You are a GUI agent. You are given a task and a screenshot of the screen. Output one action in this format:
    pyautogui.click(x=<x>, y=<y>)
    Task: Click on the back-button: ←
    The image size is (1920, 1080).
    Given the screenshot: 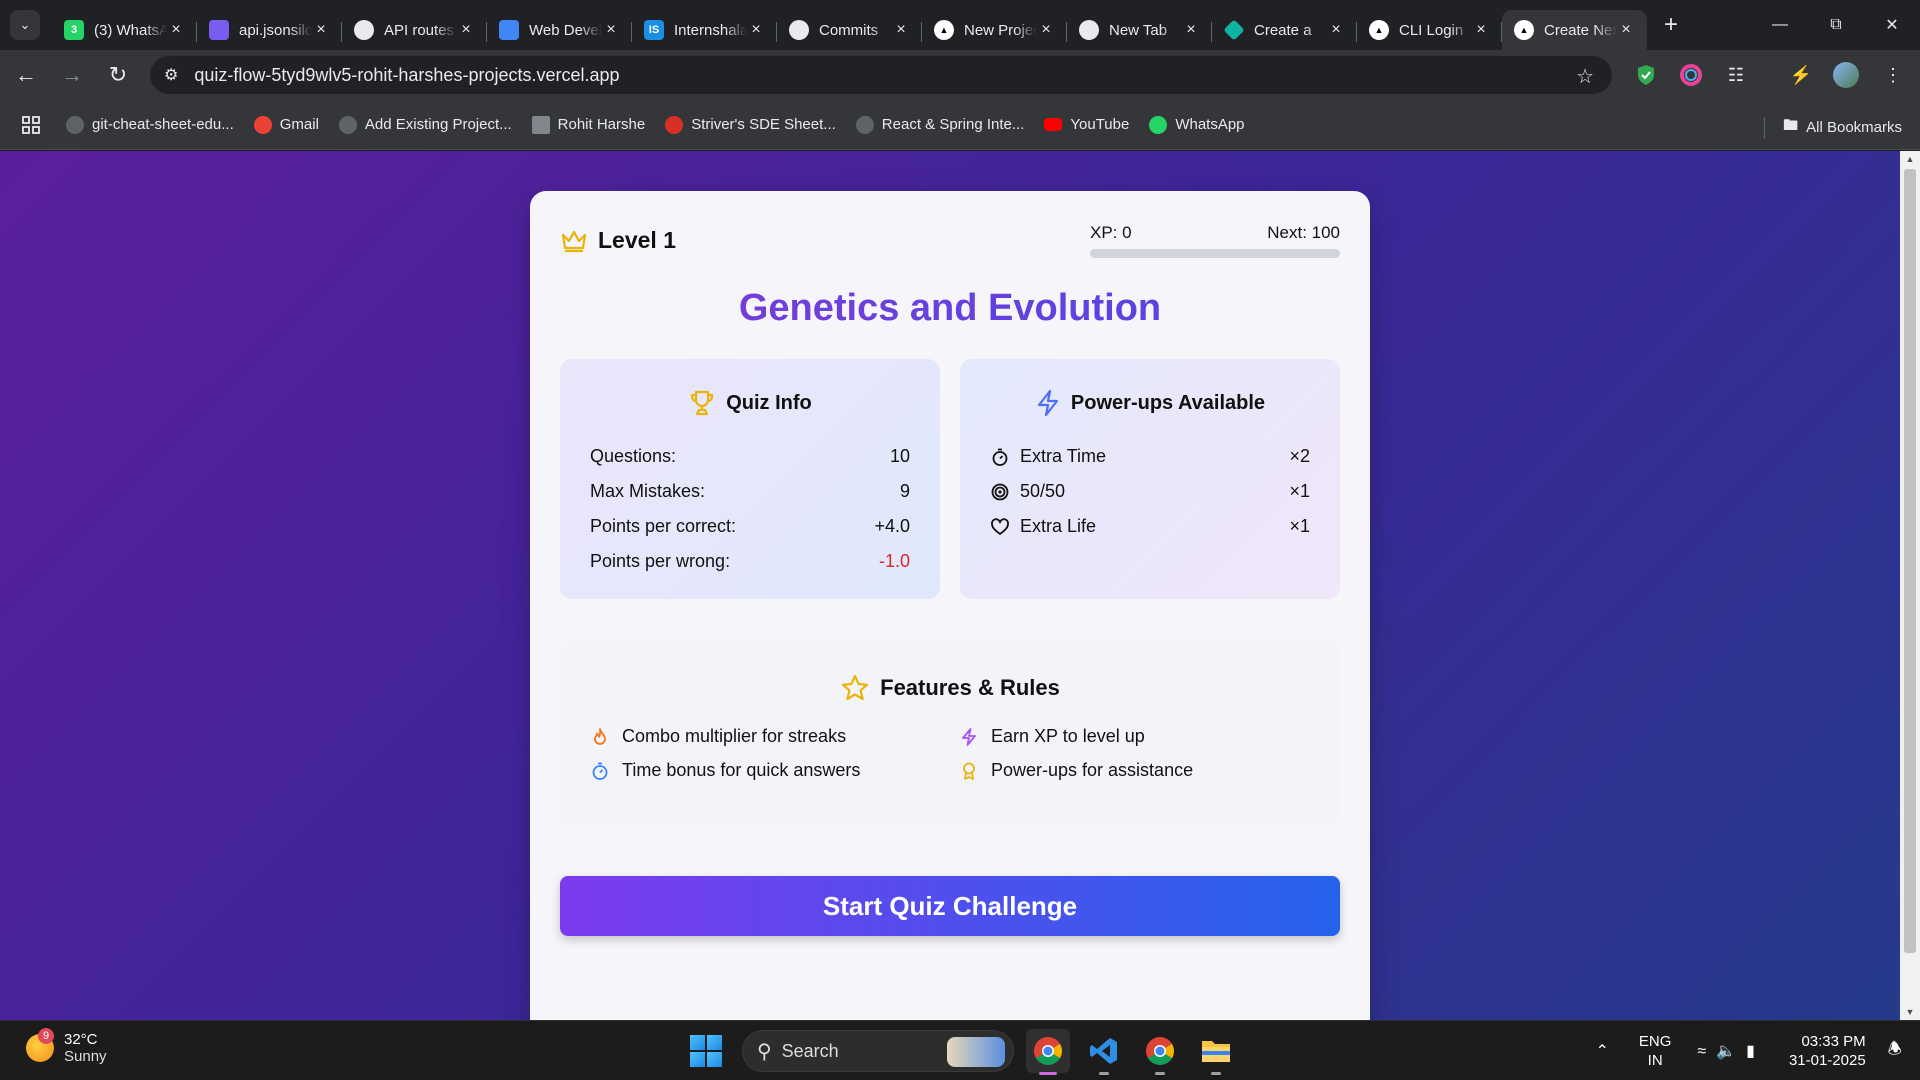 What is the action you would take?
    pyautogui.click(x=26, y=75)
    